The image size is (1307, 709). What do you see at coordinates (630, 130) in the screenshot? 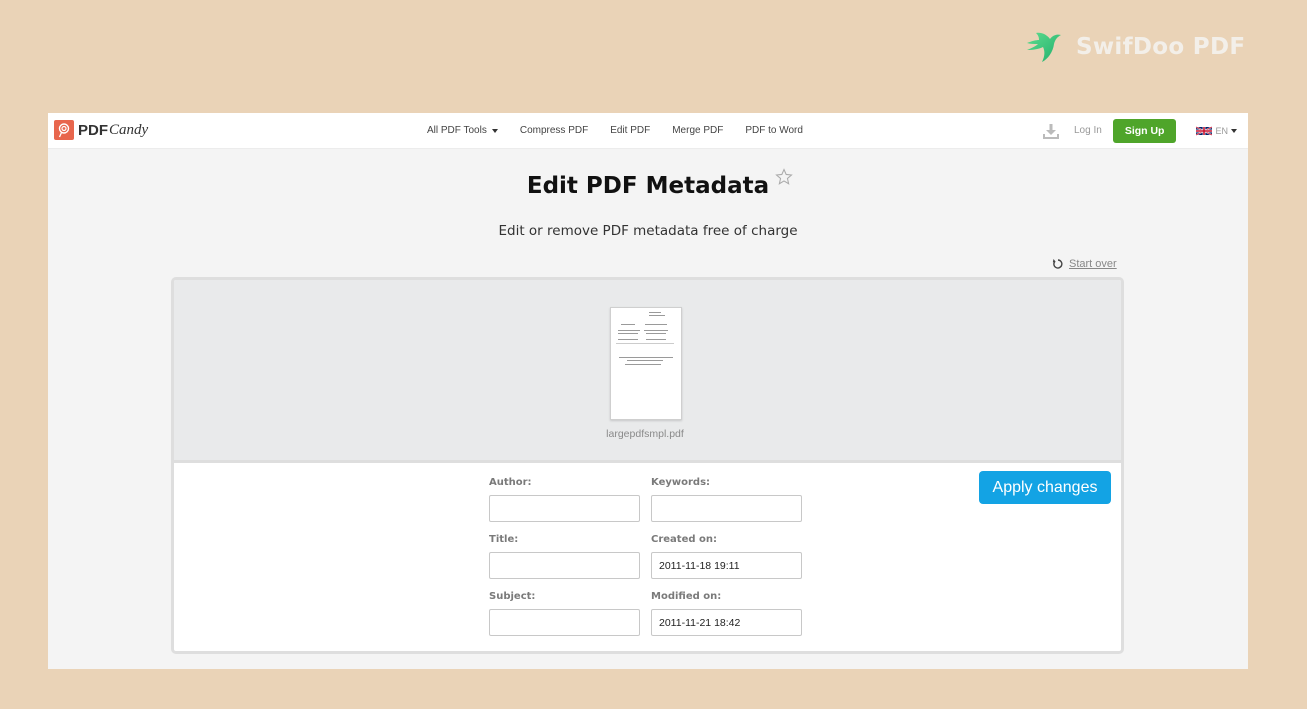
I see `nav-edit-pdf: Edit PDF` at bounding box center [630, 130].